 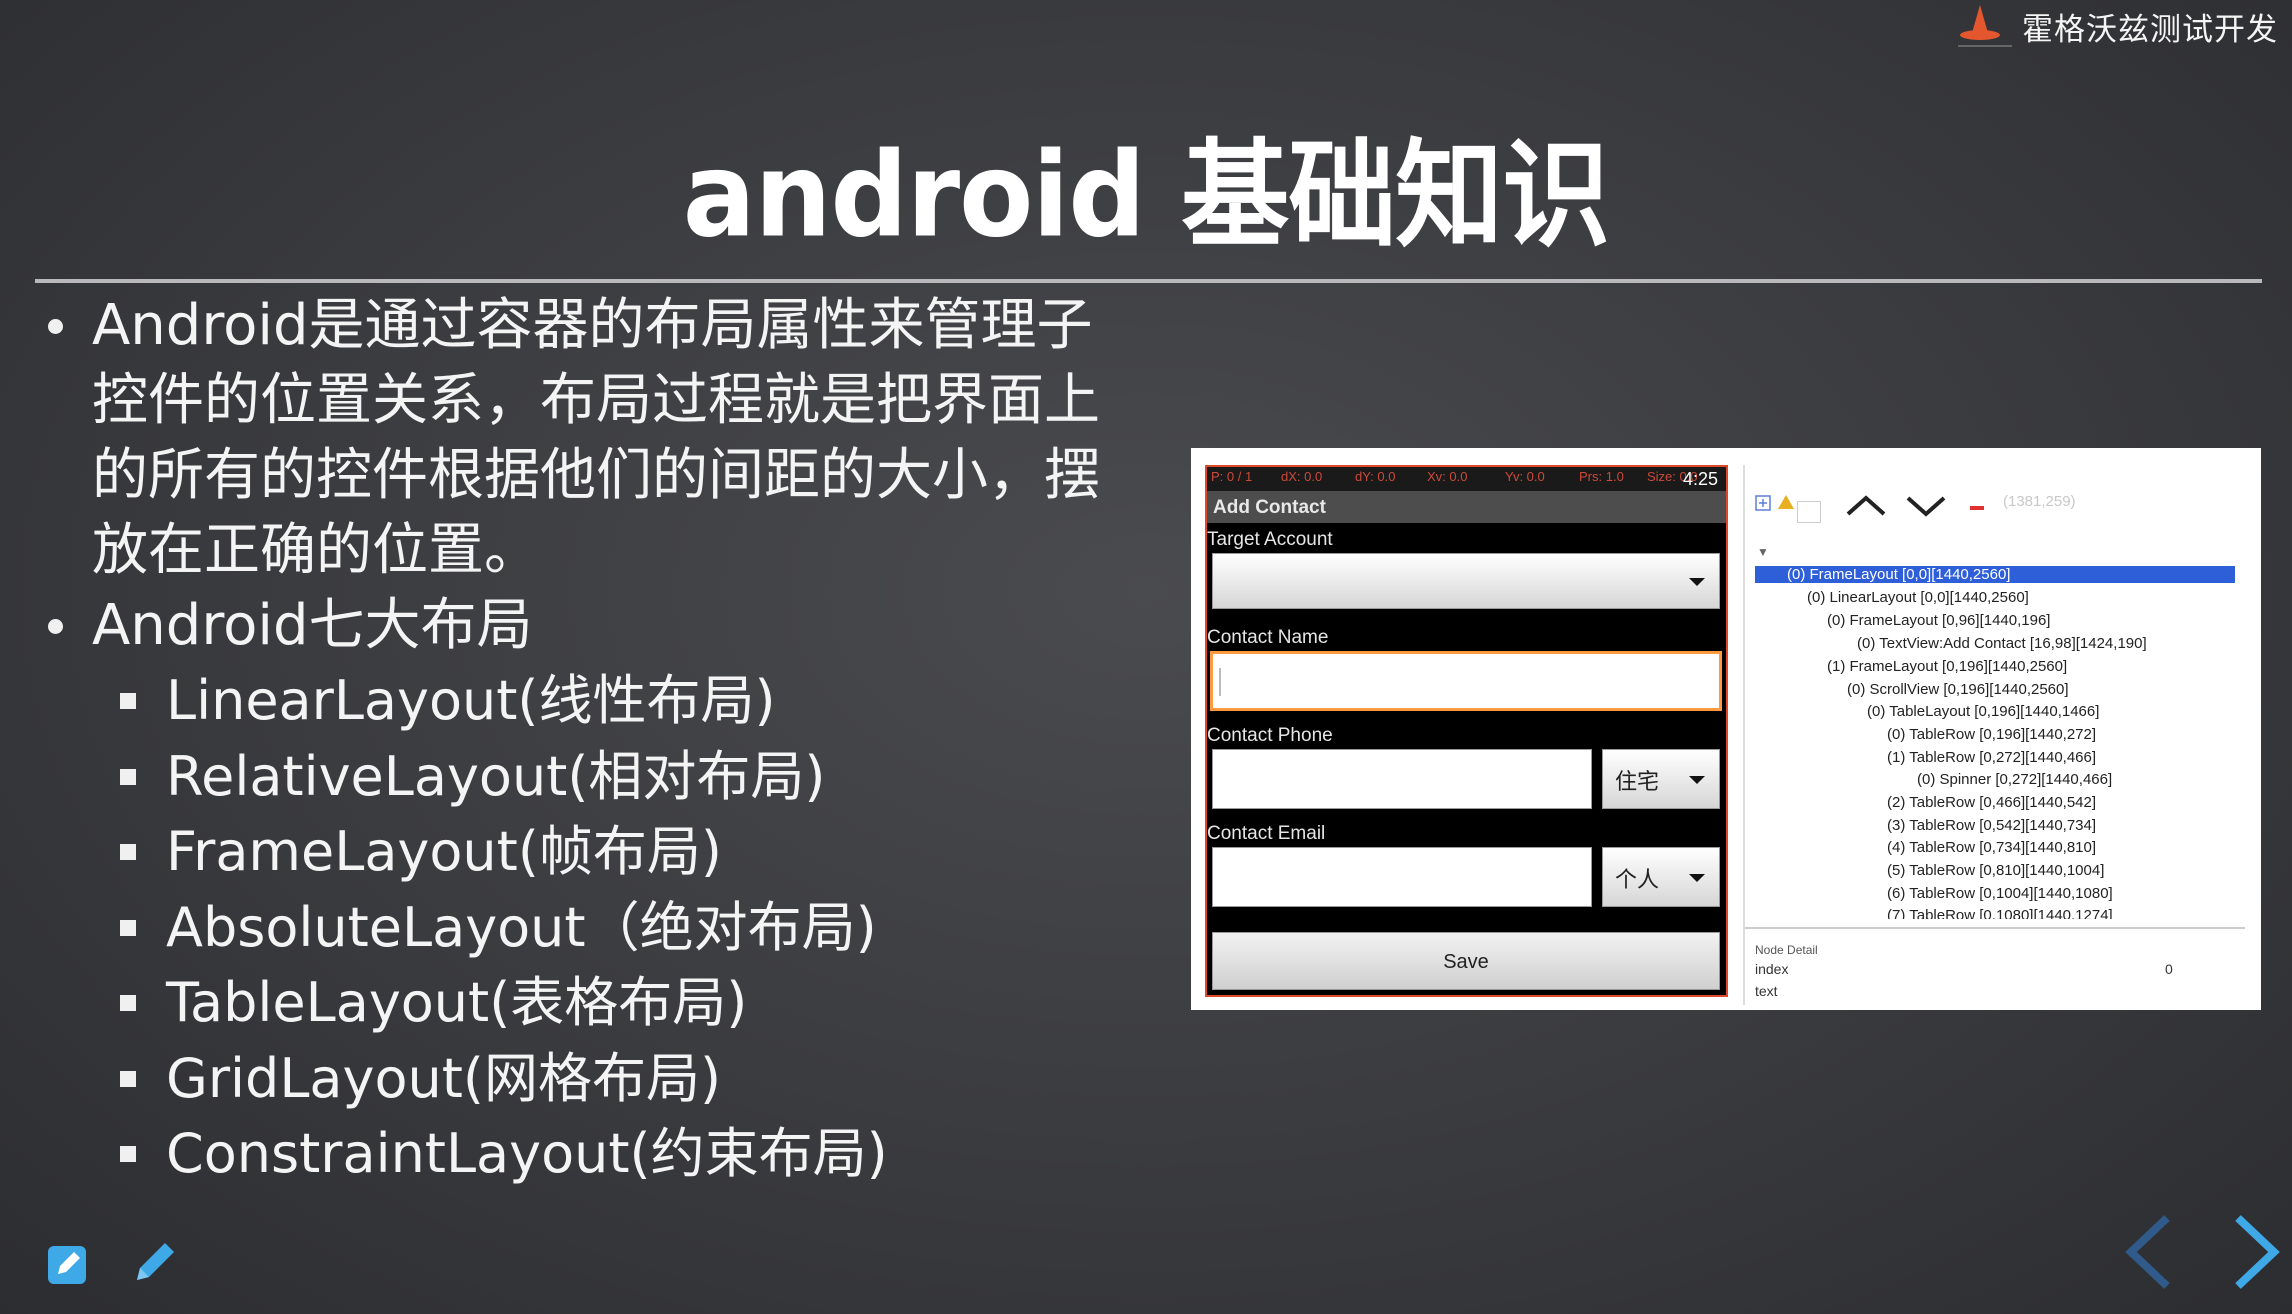 What do you see at coordinates (1786, 950) in the screenshot?
I see `node-detail-heading: Node Detail` at bounding box center [1786, 950].